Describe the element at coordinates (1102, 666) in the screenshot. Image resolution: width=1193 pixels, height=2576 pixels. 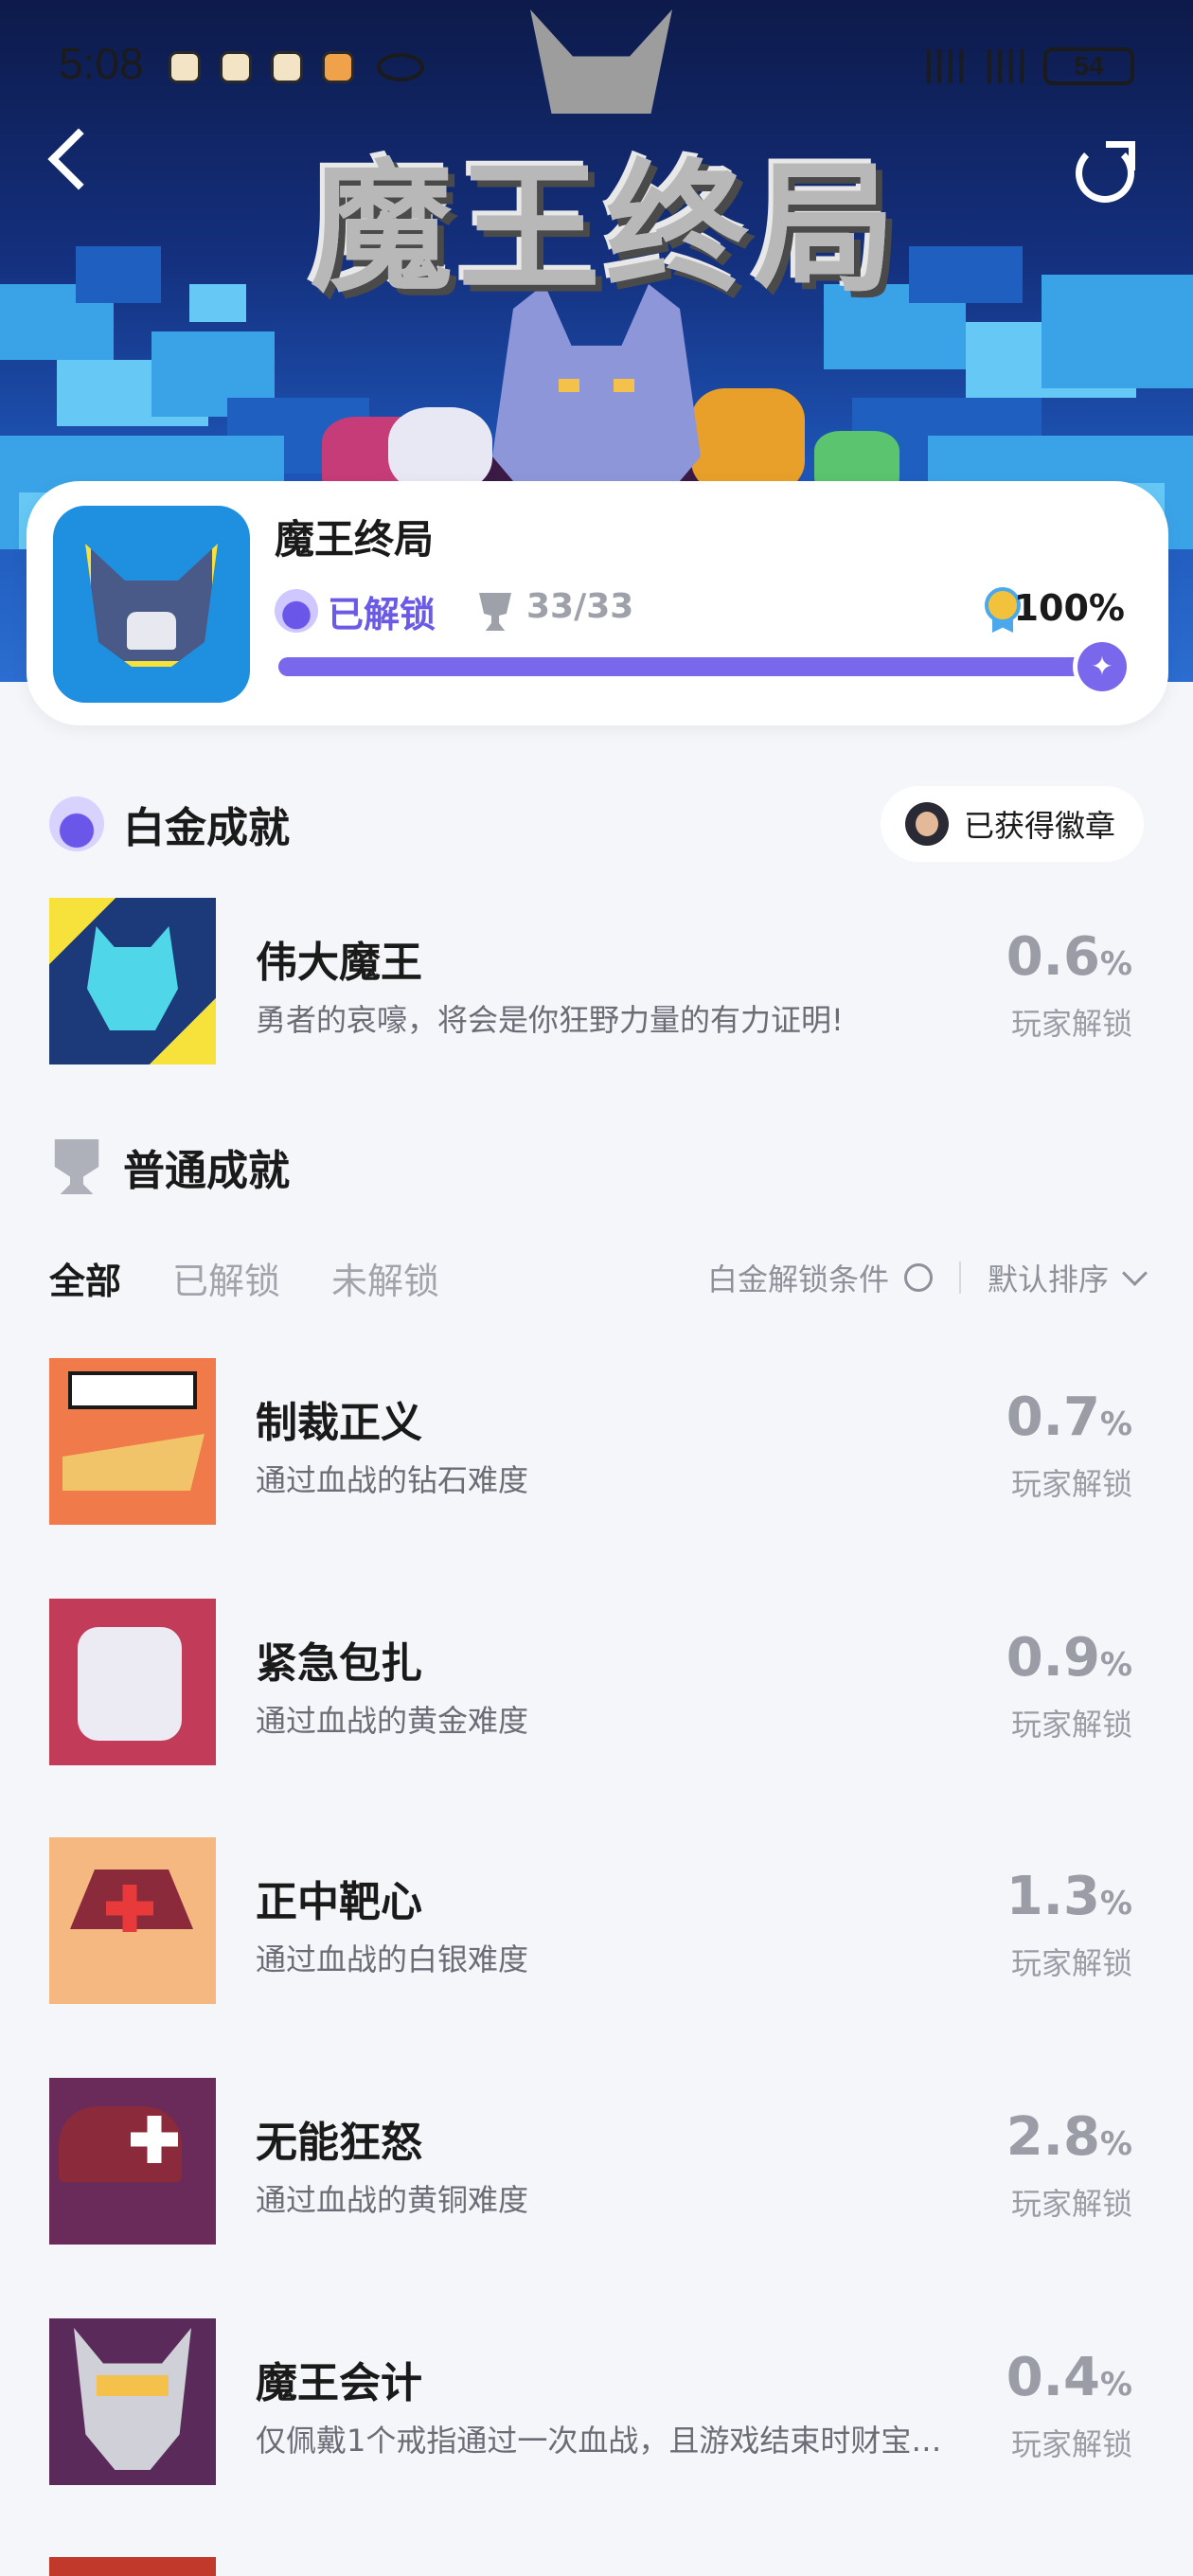
I see `progress-knob` at that location.